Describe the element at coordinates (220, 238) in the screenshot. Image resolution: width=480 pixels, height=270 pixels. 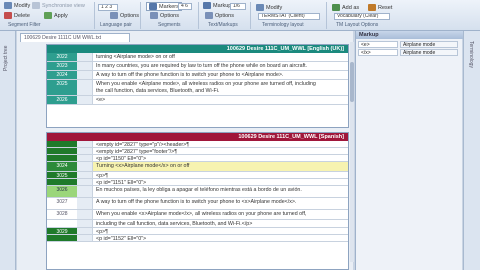
I see `segment-text: <p id="1152" Ell="0">` at that location.